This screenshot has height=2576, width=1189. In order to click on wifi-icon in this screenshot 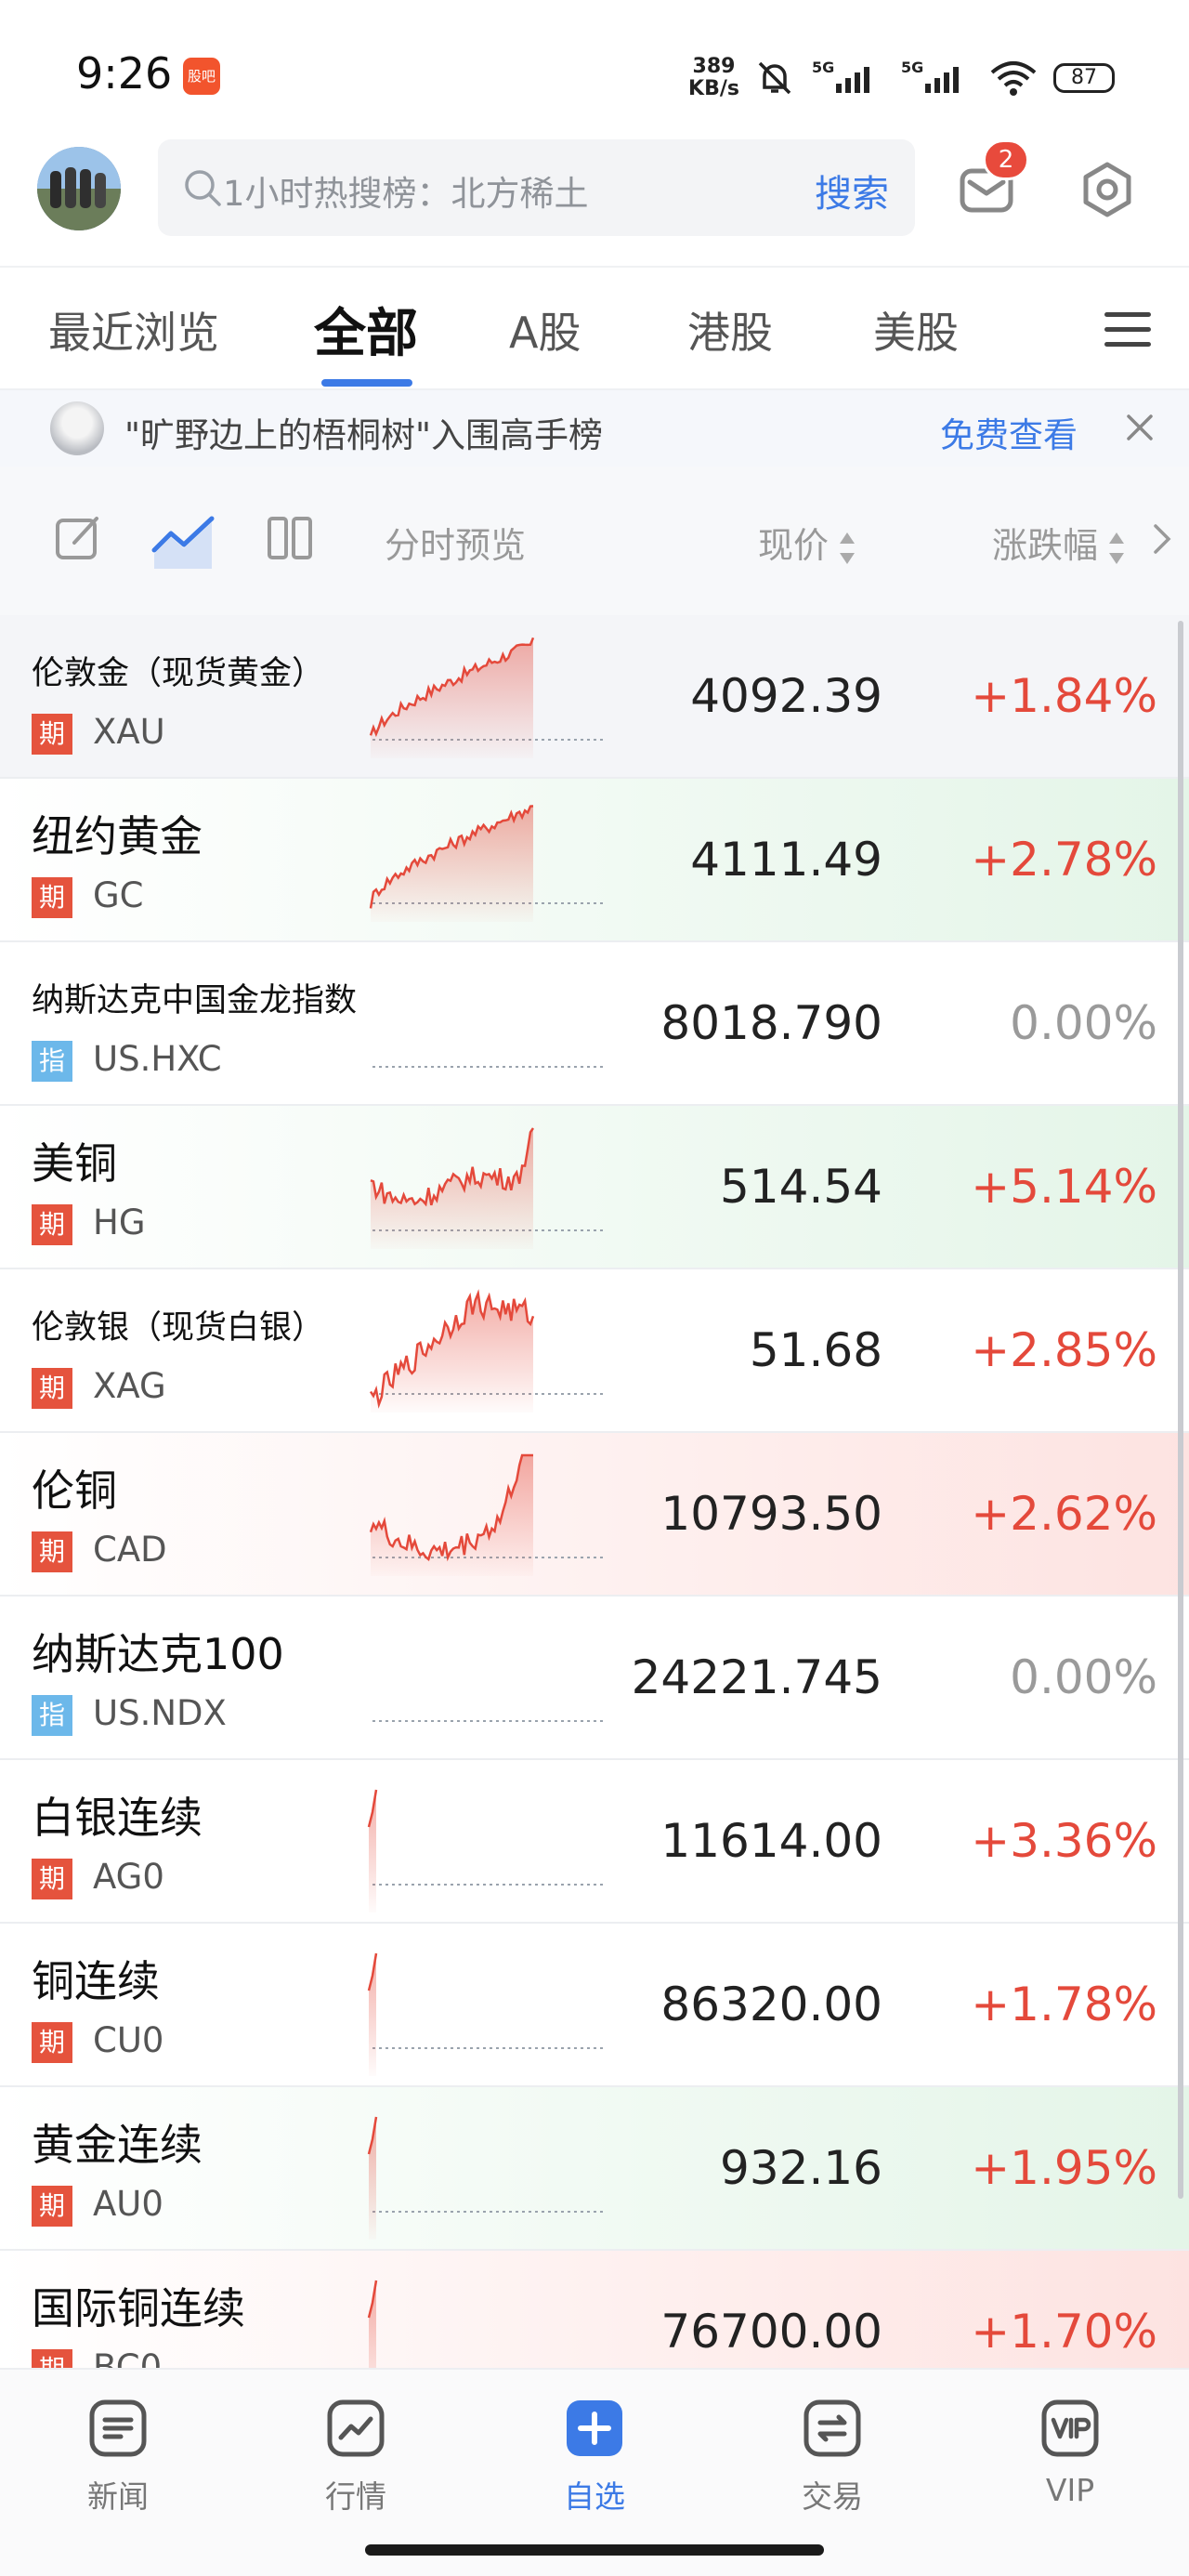, I will do `click(1014, 78)`.